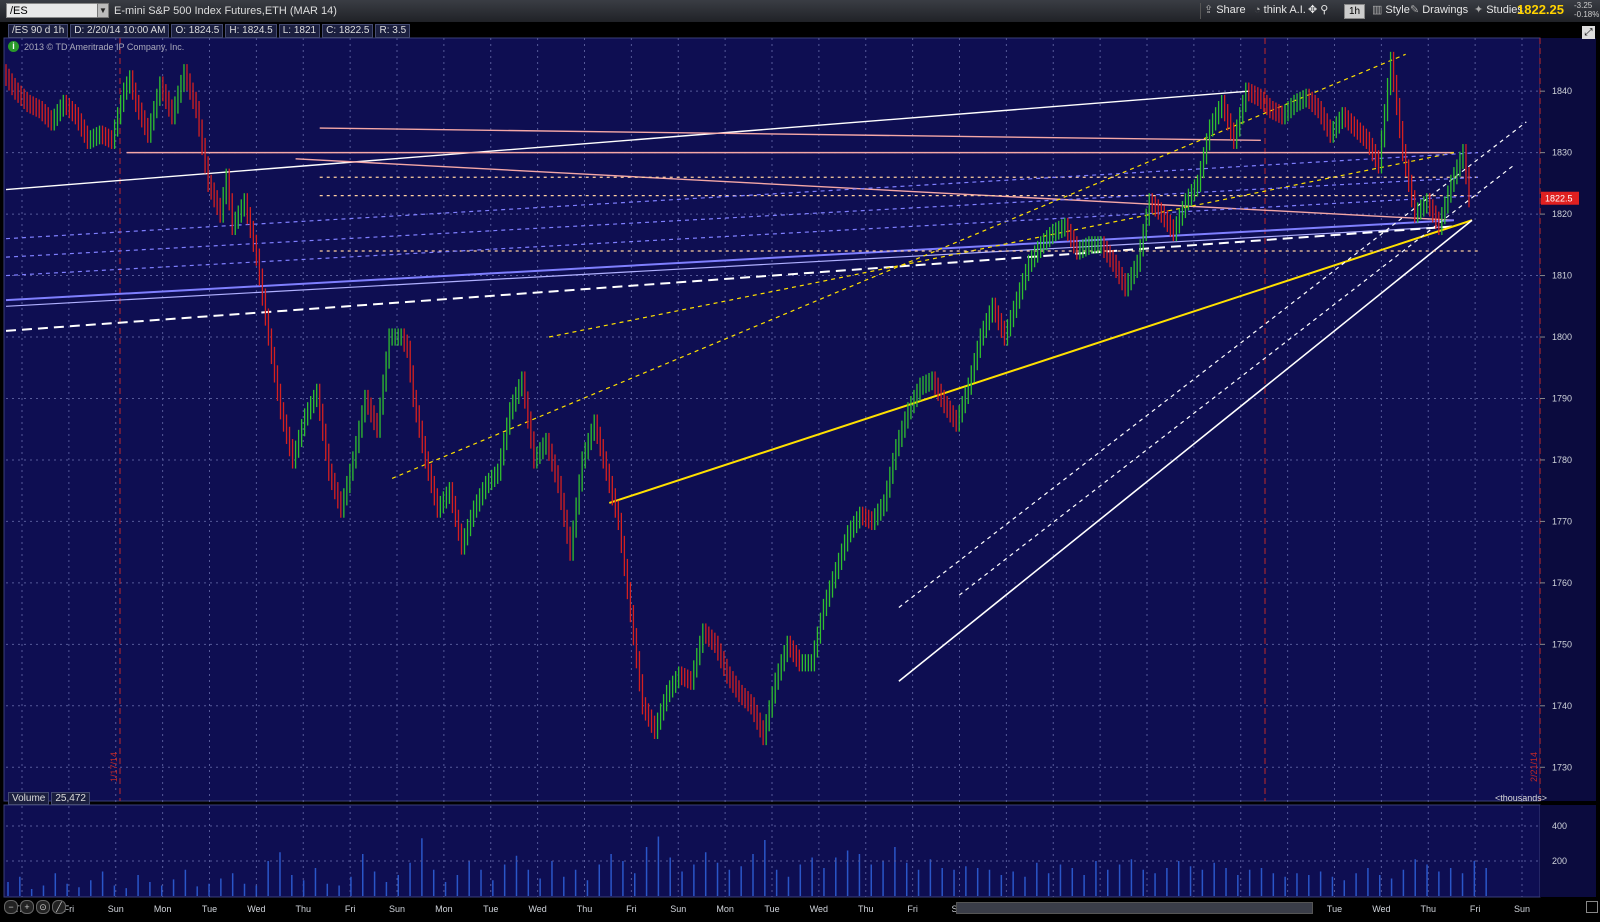 The height and width of the screenshot is (922, 1600). Describe the element at coordinates (1257, 10) in the screenshot. I see `think-ai-icon: ◔` at that location.